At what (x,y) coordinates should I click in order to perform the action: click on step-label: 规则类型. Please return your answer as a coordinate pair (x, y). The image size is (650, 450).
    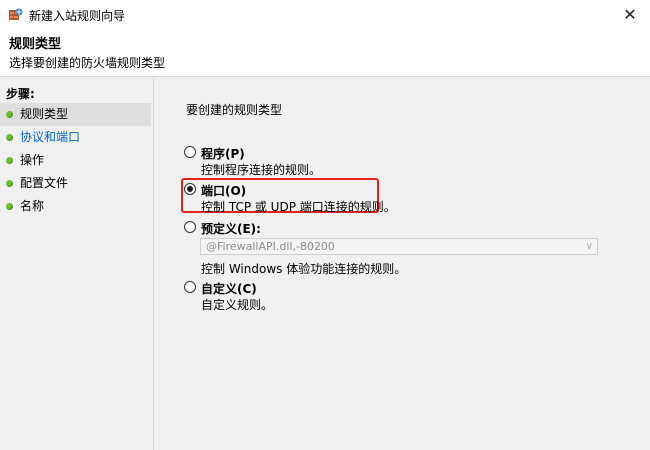
    Looking at the image, I should click on (44, 114).